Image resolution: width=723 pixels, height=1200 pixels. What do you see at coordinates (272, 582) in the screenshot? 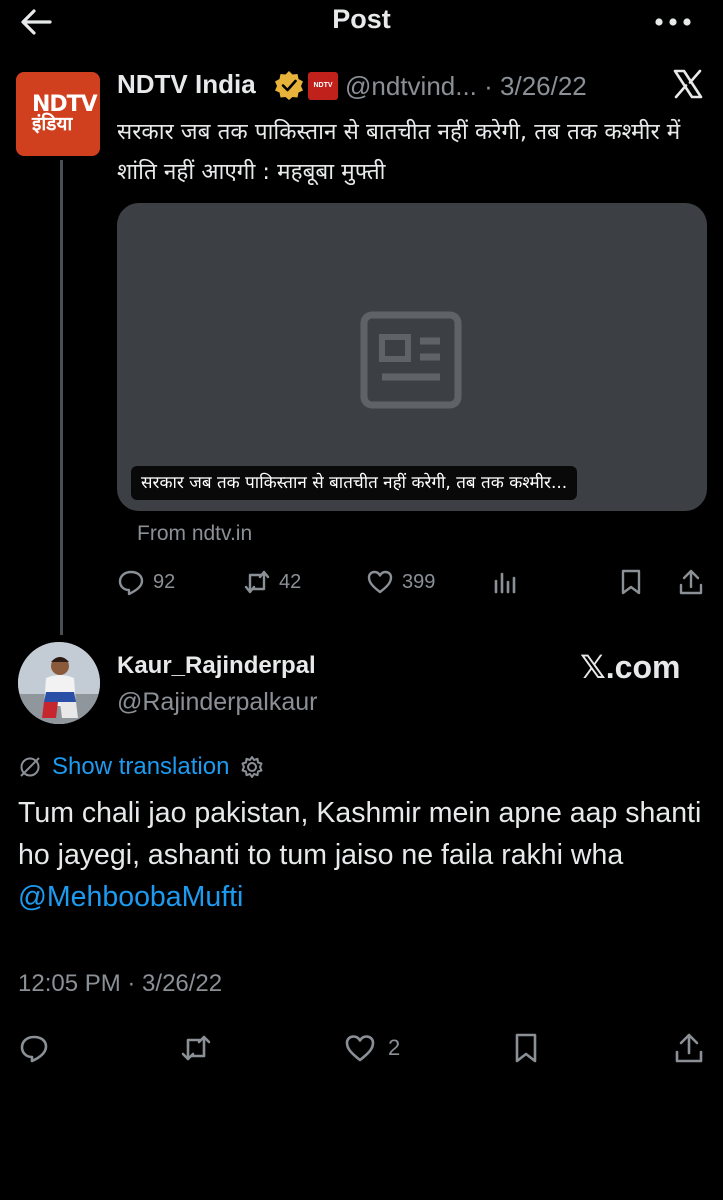
I see `repost-button: 42` at bounding box center [272, 582].